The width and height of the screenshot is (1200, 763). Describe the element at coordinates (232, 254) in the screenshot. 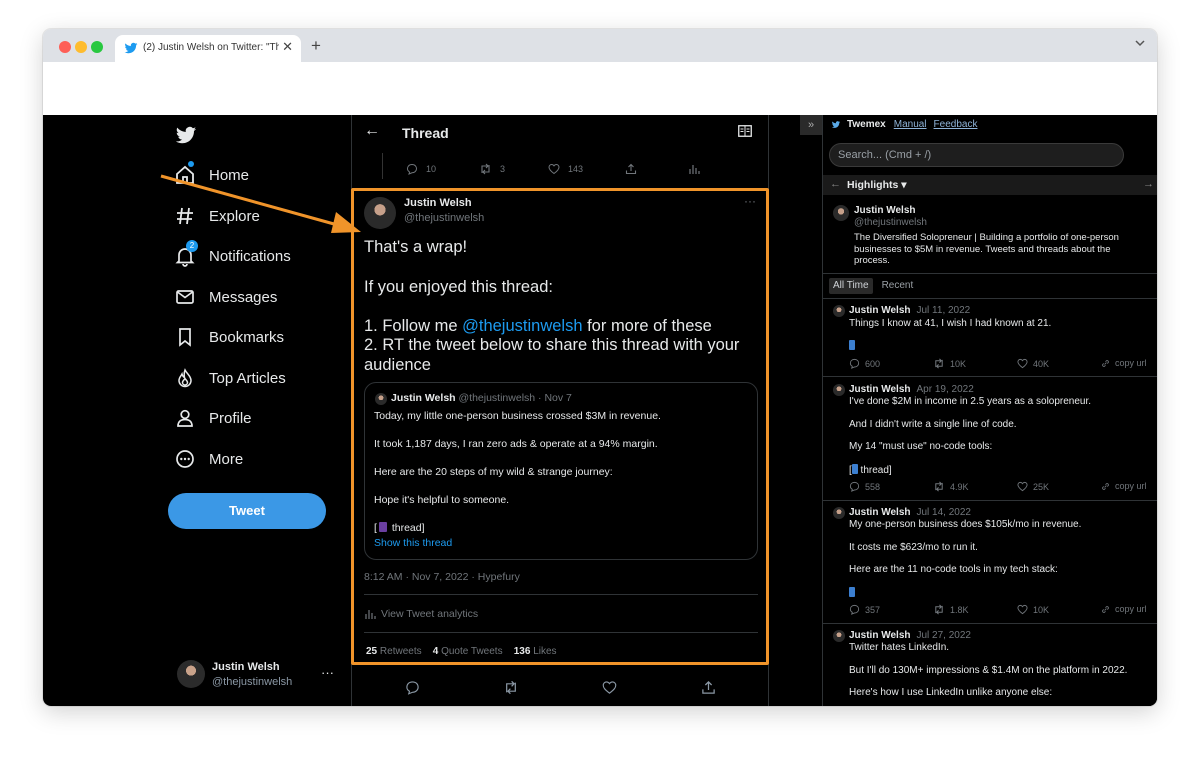

I see `nav-item-notifications: 2 Notifications` at that location.